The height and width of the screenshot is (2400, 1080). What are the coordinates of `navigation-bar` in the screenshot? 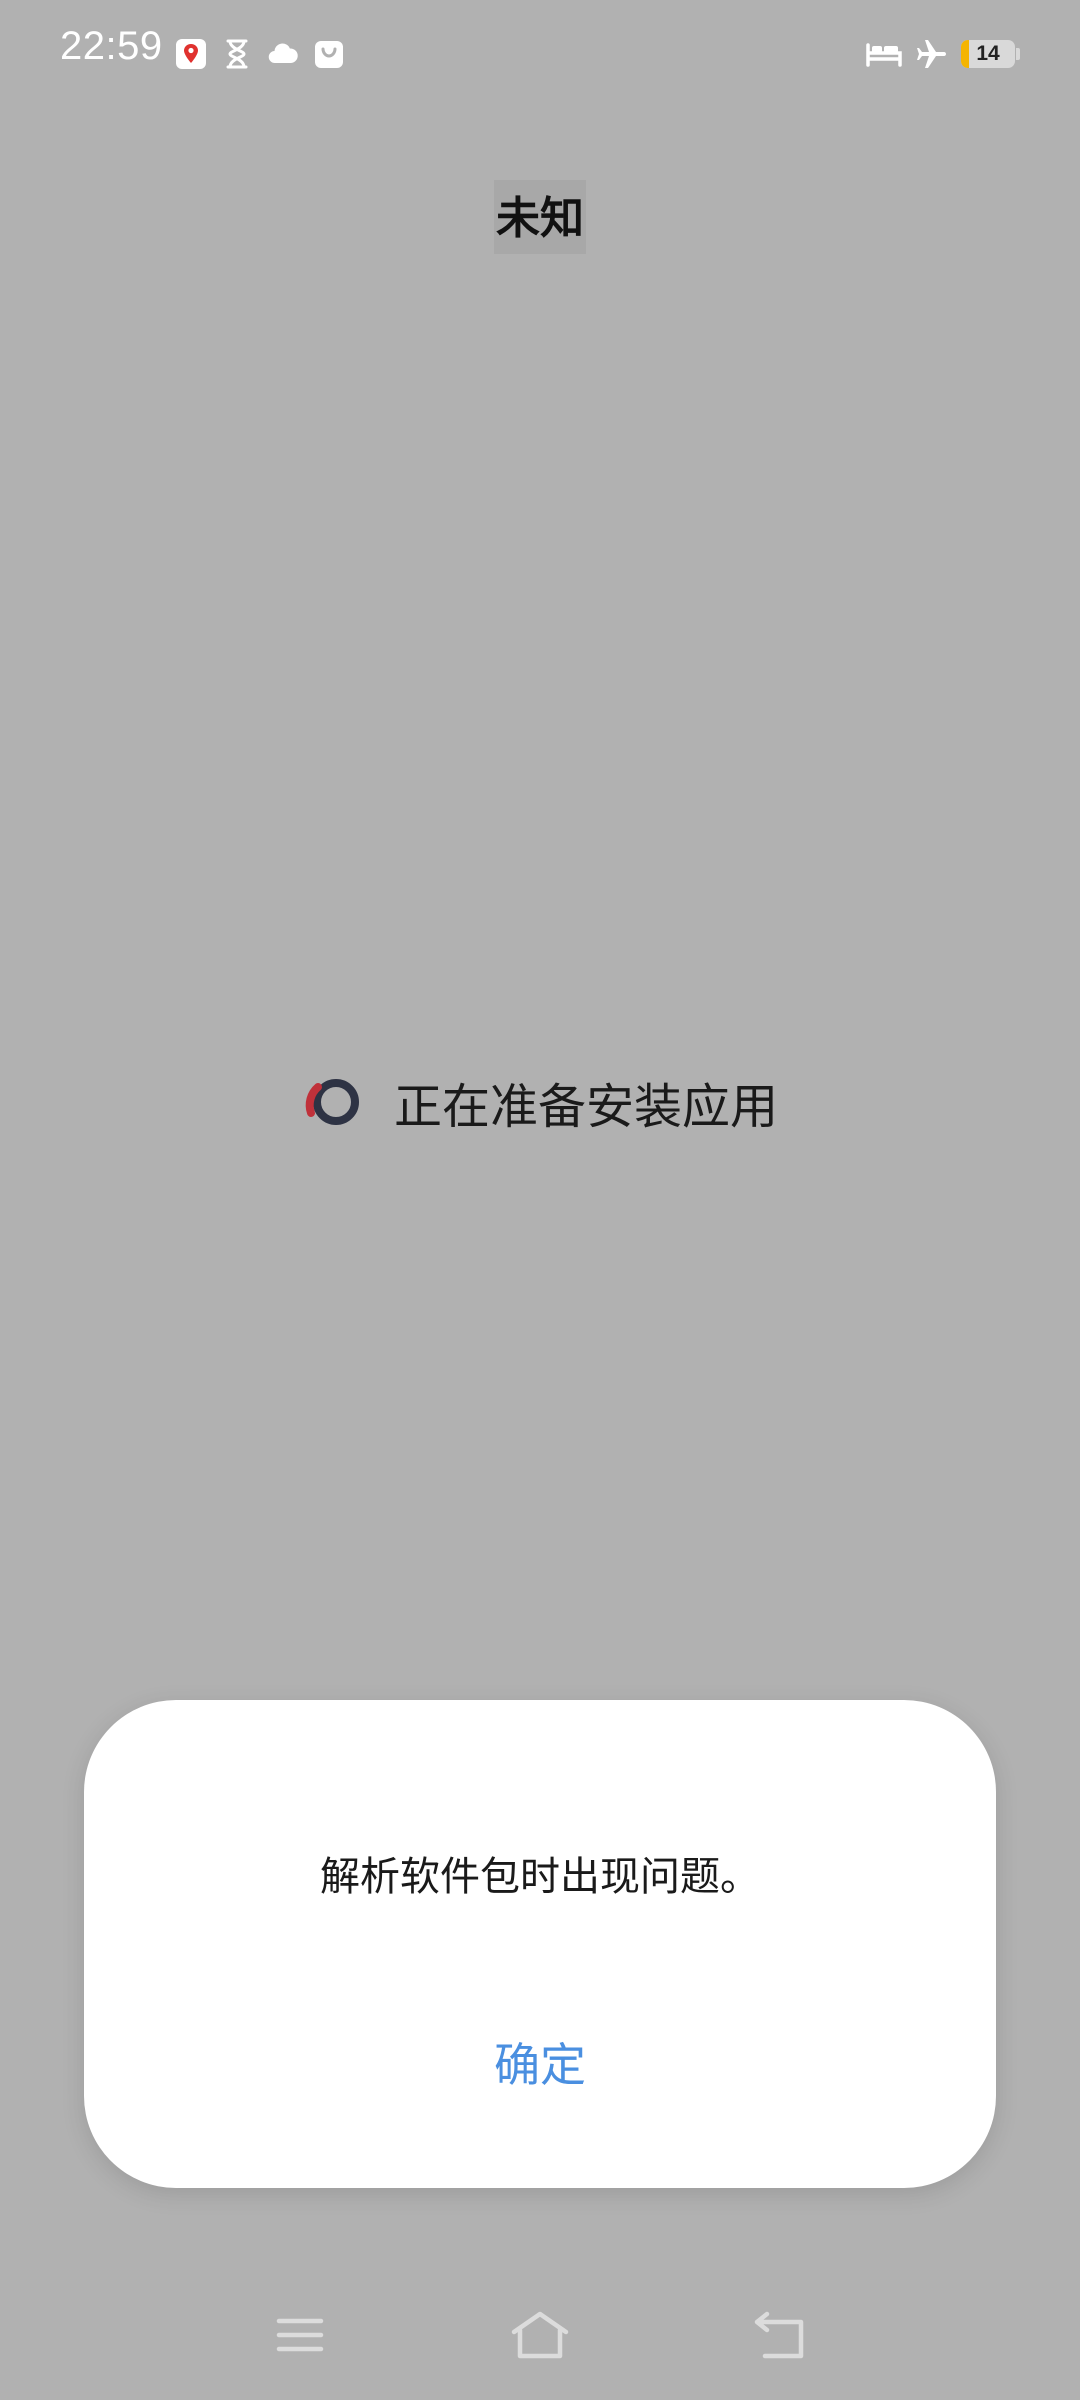 It's located at (540, 2335).